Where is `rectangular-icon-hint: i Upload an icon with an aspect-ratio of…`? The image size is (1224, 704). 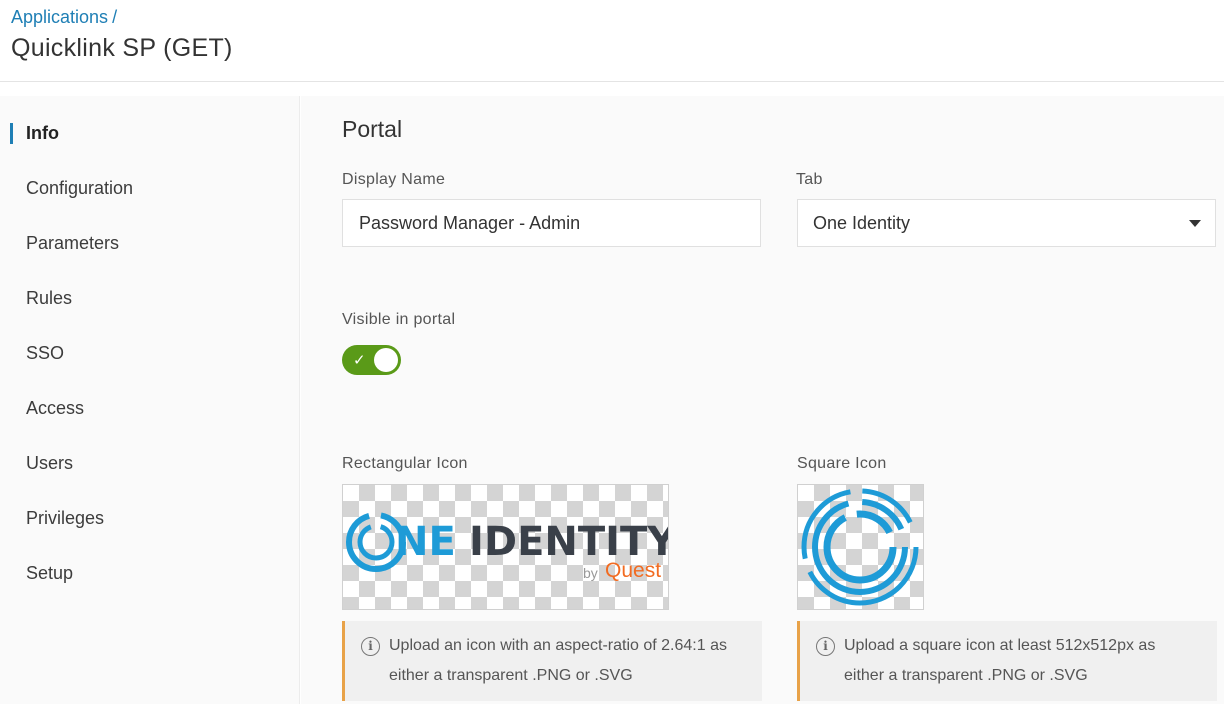
rectangular-icon-hint: i Upload an icon with an aspect-ratio of… is located at coordinates (552, 661).